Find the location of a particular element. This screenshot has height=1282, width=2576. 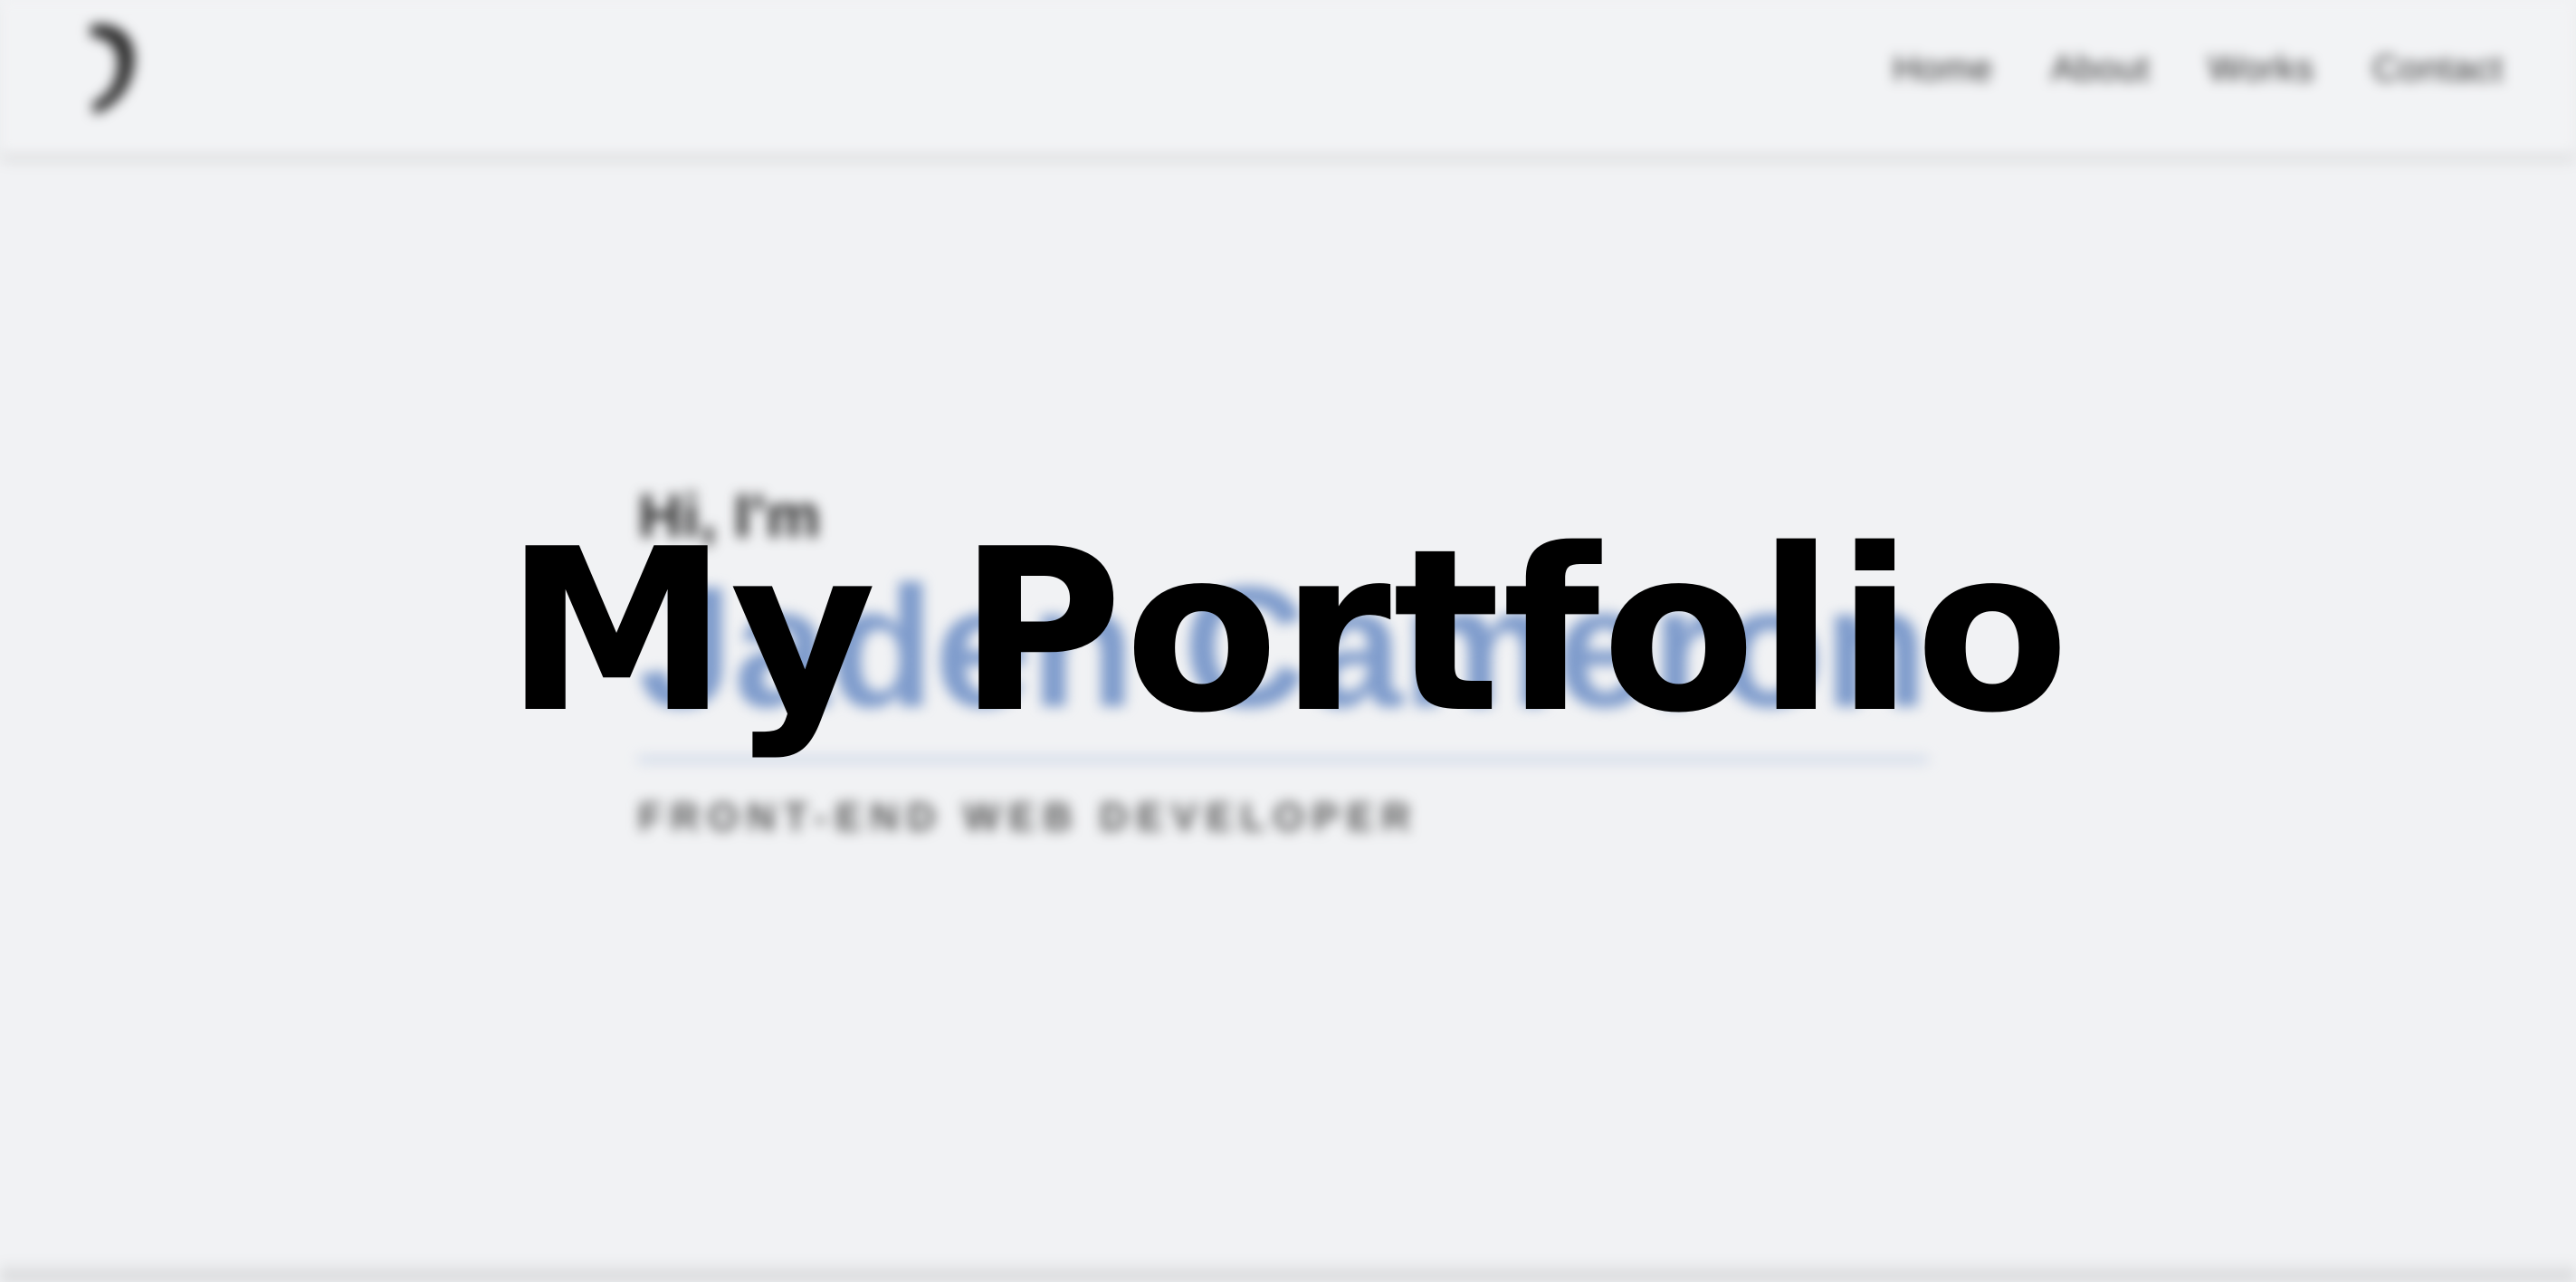

bottom-edge-shadow is located at coordinates (1288, 1271).